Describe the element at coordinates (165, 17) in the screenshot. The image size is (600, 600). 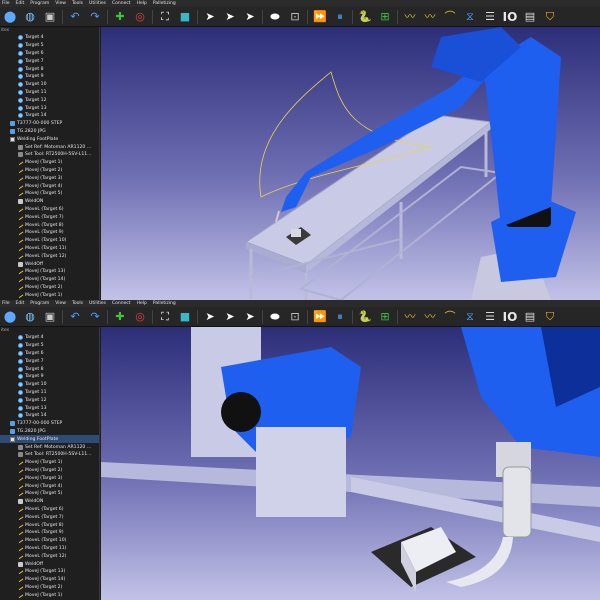
I see `fit-all-icon: ⛶` at that location.